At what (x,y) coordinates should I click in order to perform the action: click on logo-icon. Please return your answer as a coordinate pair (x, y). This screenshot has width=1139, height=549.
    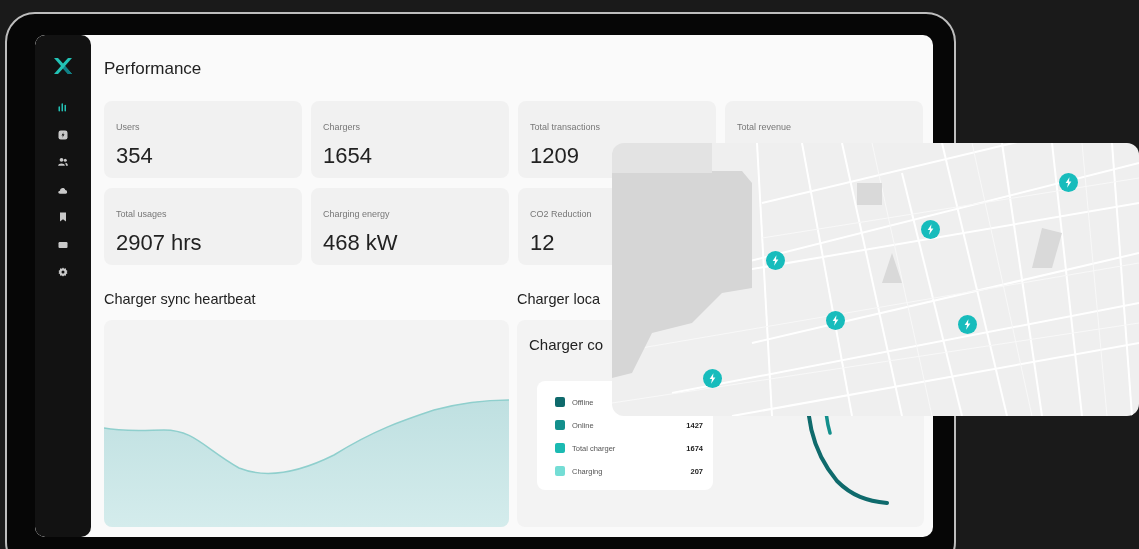
    Looking at the image, I should click on (63, 66).